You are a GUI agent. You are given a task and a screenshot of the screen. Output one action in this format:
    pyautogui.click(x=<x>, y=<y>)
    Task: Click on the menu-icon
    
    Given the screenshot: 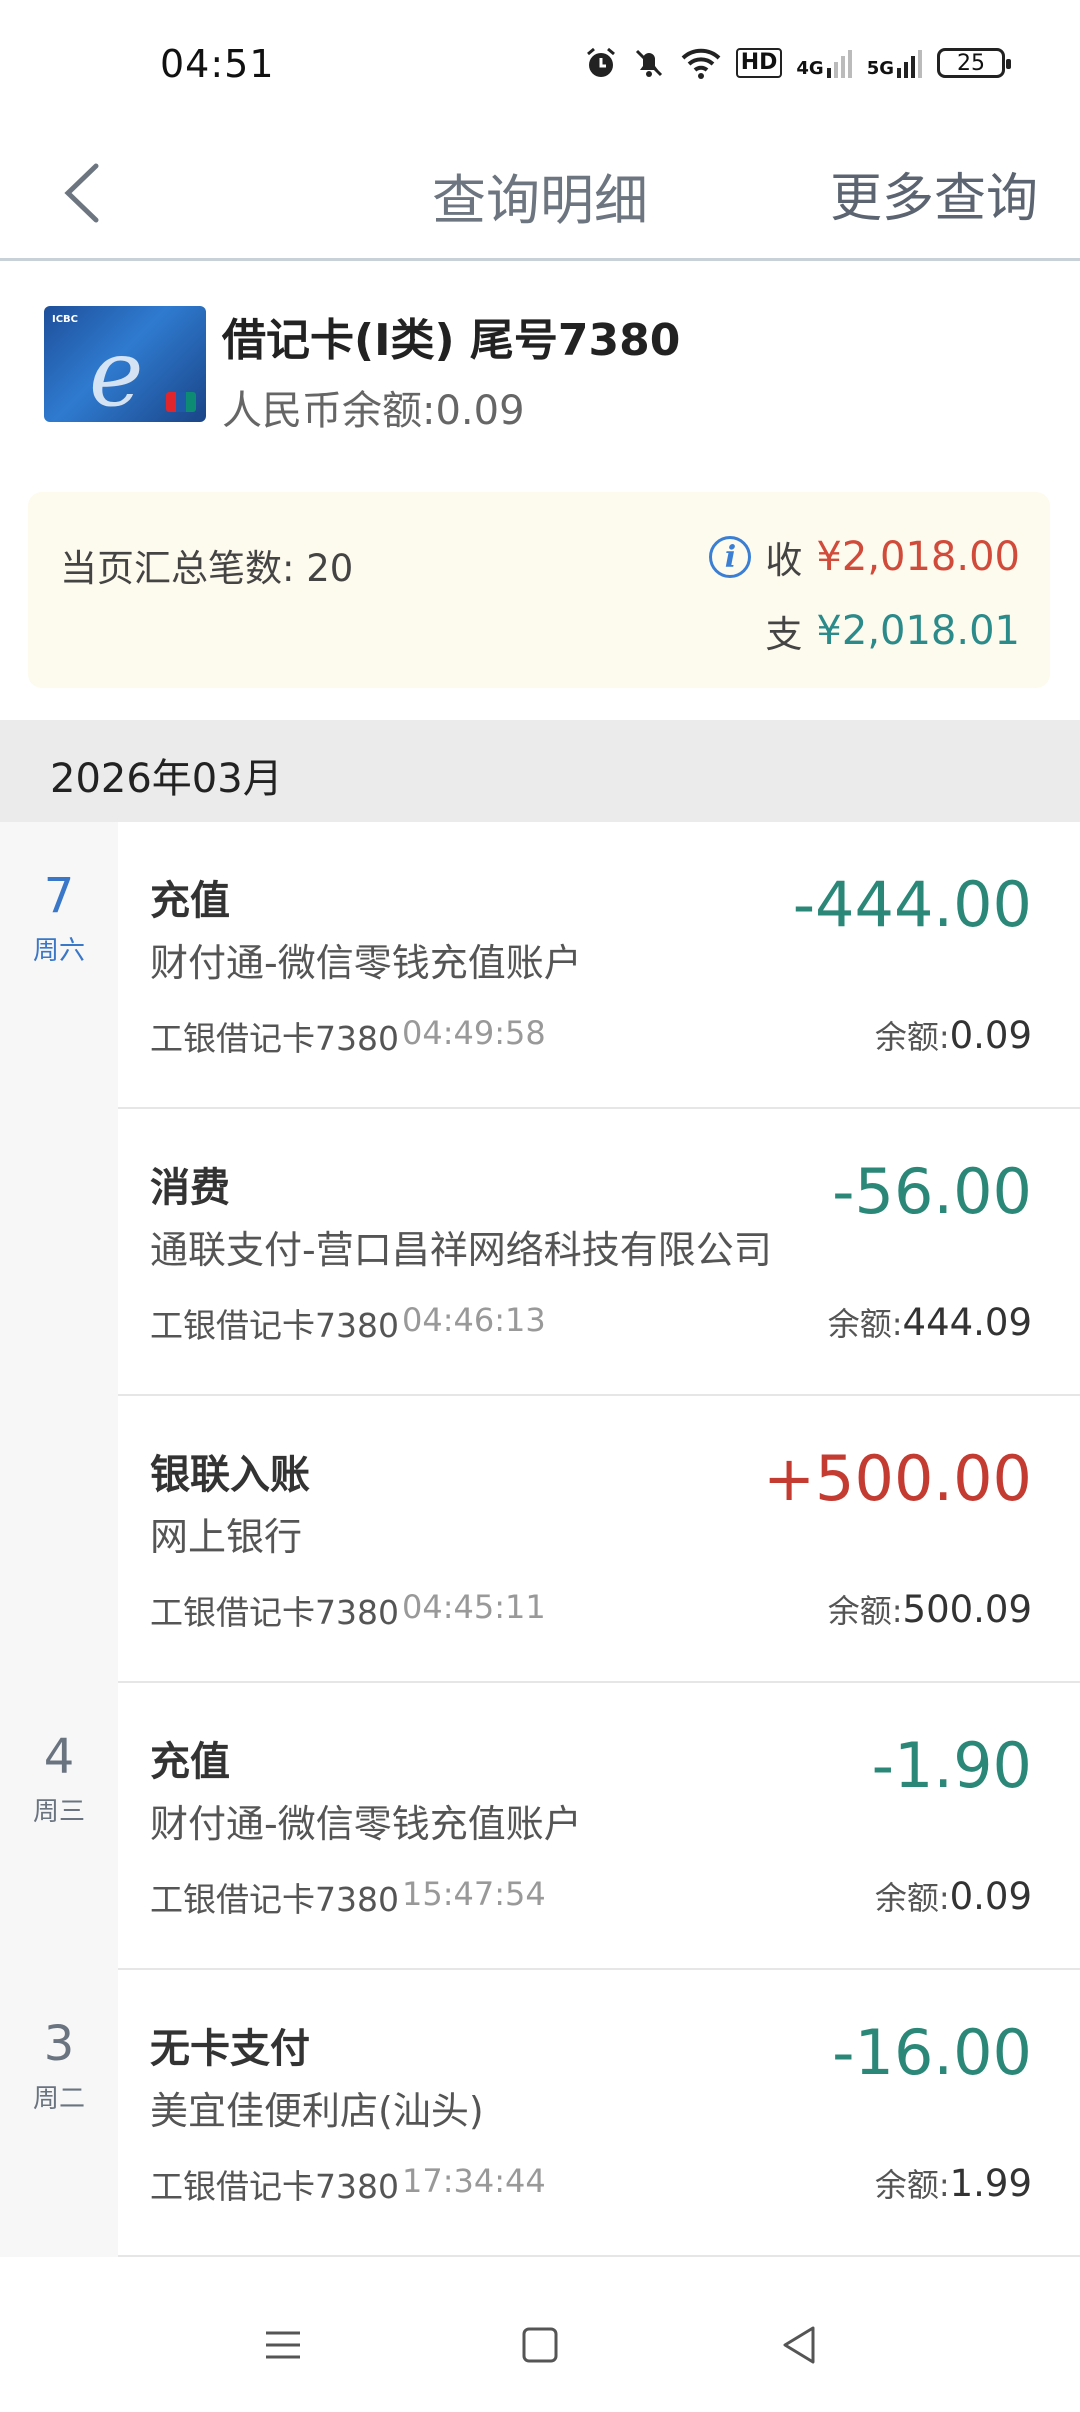 What is the action you would take?
    pyautogui.click(x=283, y=2345)
    